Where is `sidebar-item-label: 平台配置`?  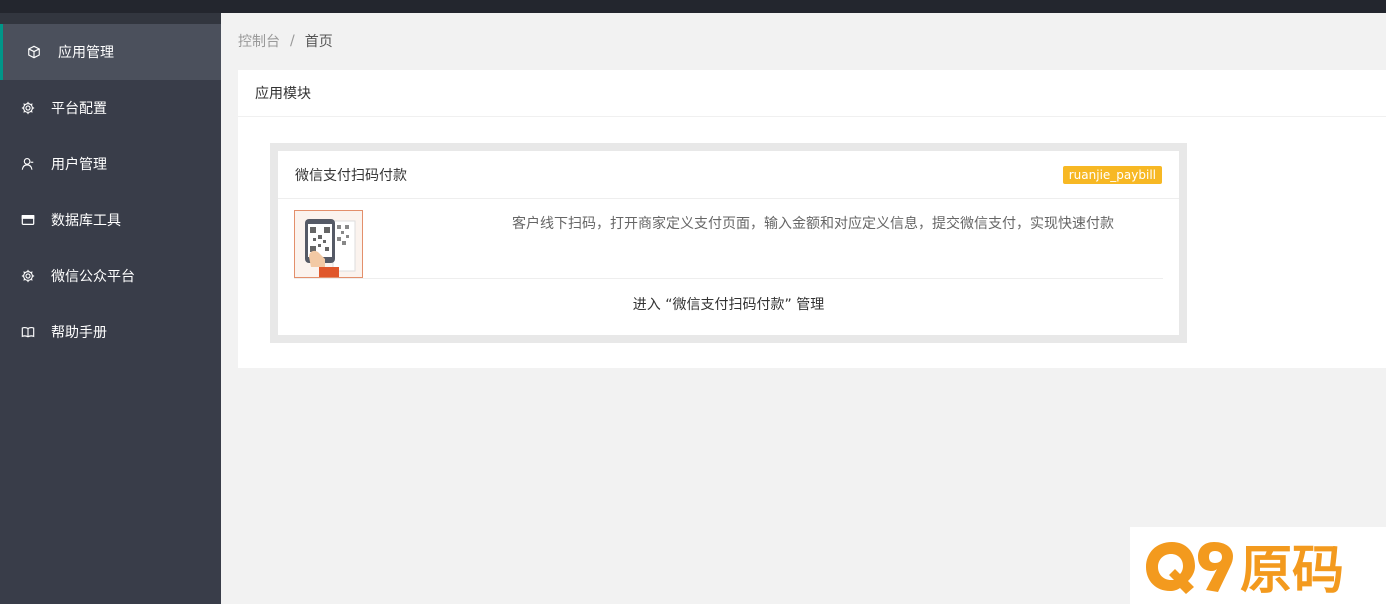
sidebar-item-label: 平台配置 is located at coordinates (79, 109).